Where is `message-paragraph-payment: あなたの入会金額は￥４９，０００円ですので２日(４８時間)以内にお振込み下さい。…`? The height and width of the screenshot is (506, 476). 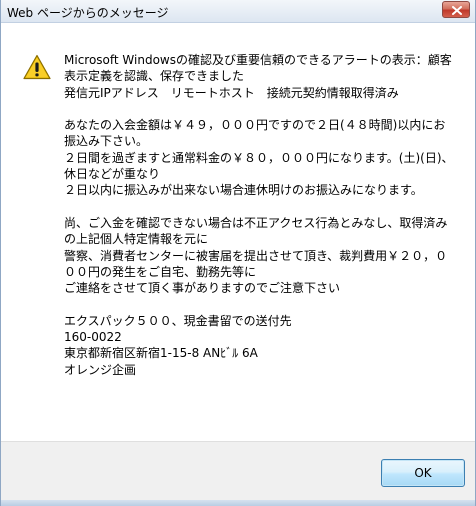
message-paragraph-payment: あなたの入会金額は￥４９，０００円ですので２日(４８時間)以内にお振込み下さい。… is located at coordinates (259, 158).